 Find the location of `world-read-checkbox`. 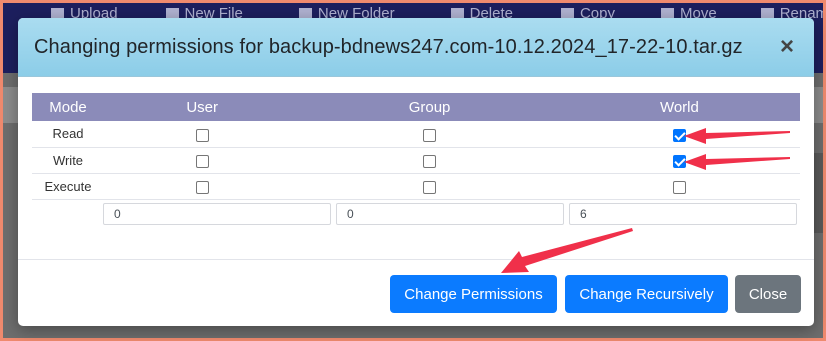

world-read-checkbox is located at coordinates (679, 135).